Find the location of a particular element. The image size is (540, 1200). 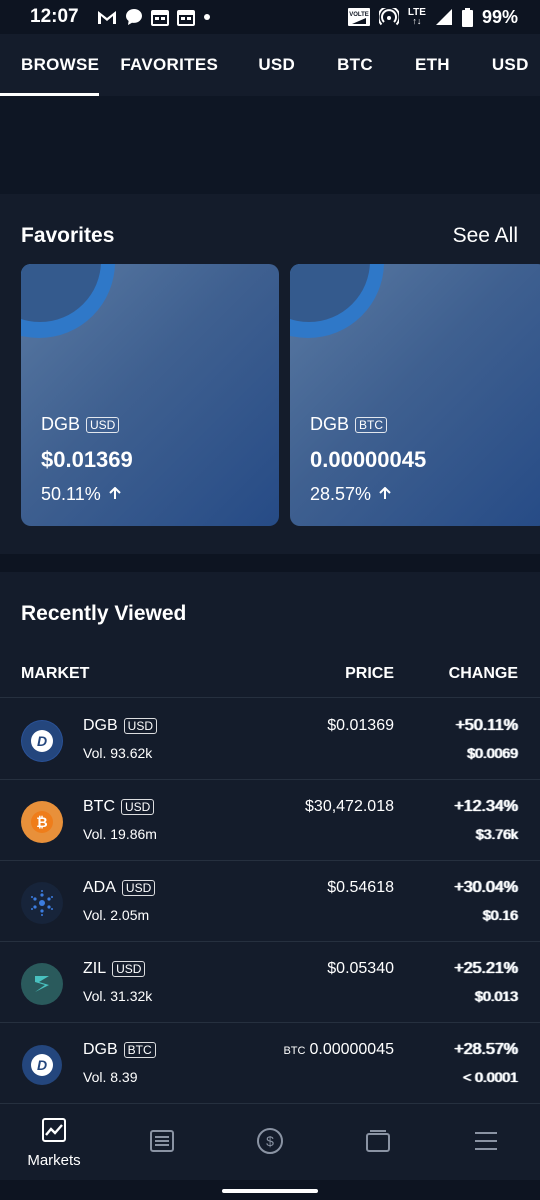

dollar-circle-icon: $ is located at coordinates (270, 1143).